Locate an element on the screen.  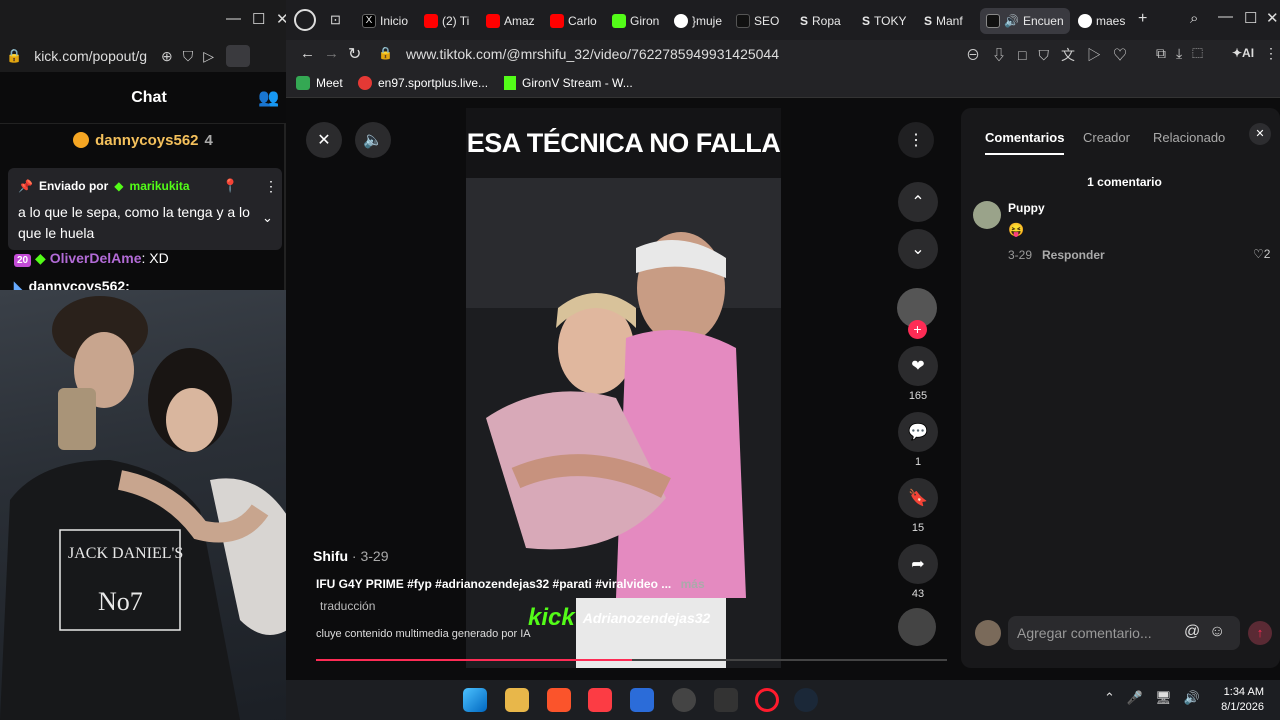
commenter-avatar is located at coordinates (987, 215).